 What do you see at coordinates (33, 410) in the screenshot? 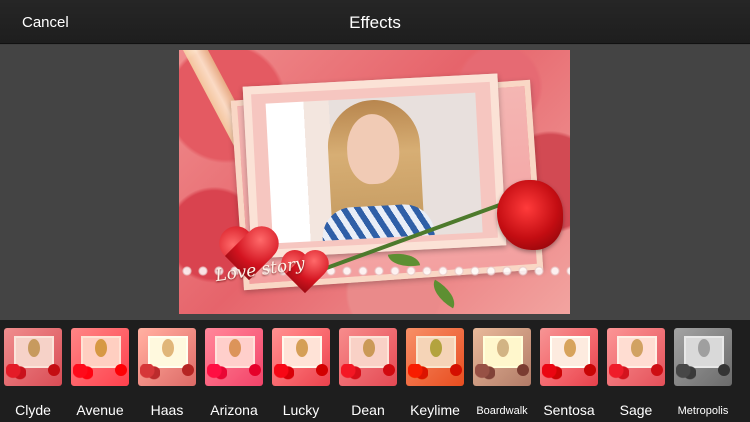
I see `filter-label: Clyde` at bounding box center [33, 410].